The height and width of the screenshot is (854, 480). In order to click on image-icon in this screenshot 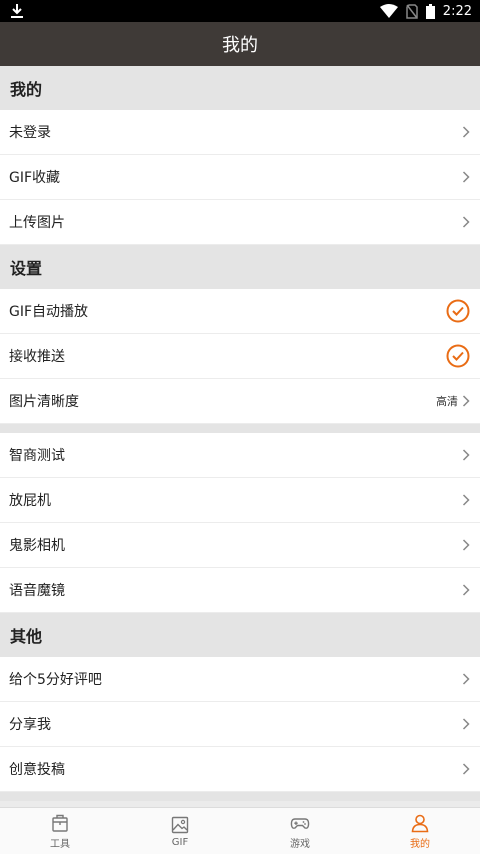, I will do `click(180, 824)`.